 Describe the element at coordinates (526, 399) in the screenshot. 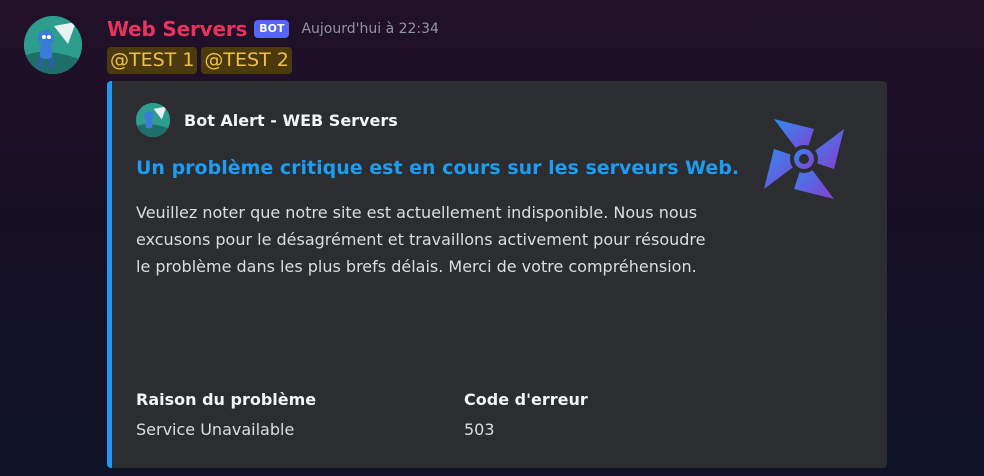

I see `field-error-code-name: Code d'erreur` at that location.